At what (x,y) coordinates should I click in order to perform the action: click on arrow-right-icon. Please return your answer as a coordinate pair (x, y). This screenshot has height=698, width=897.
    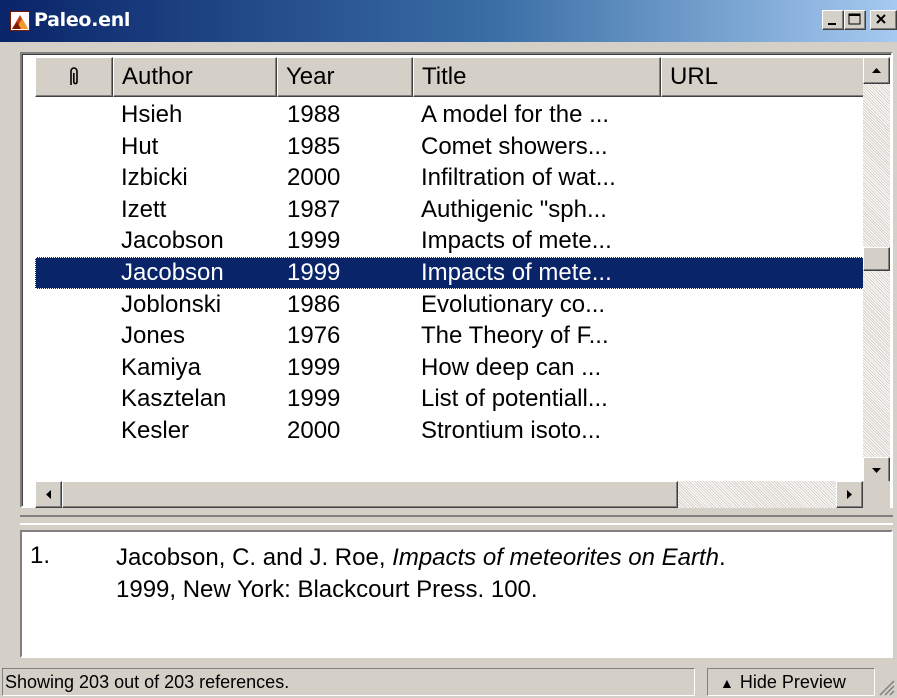
    Looking at the image, I should click on (849, 494).